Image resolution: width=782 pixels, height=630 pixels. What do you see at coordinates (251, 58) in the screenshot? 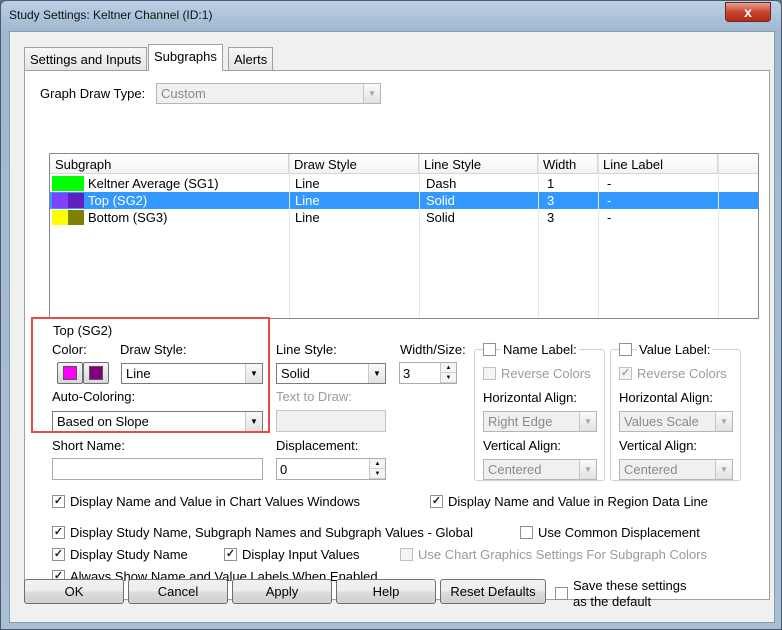
I see `tab-alerts: Alerts` at bounding box center [251, 58].